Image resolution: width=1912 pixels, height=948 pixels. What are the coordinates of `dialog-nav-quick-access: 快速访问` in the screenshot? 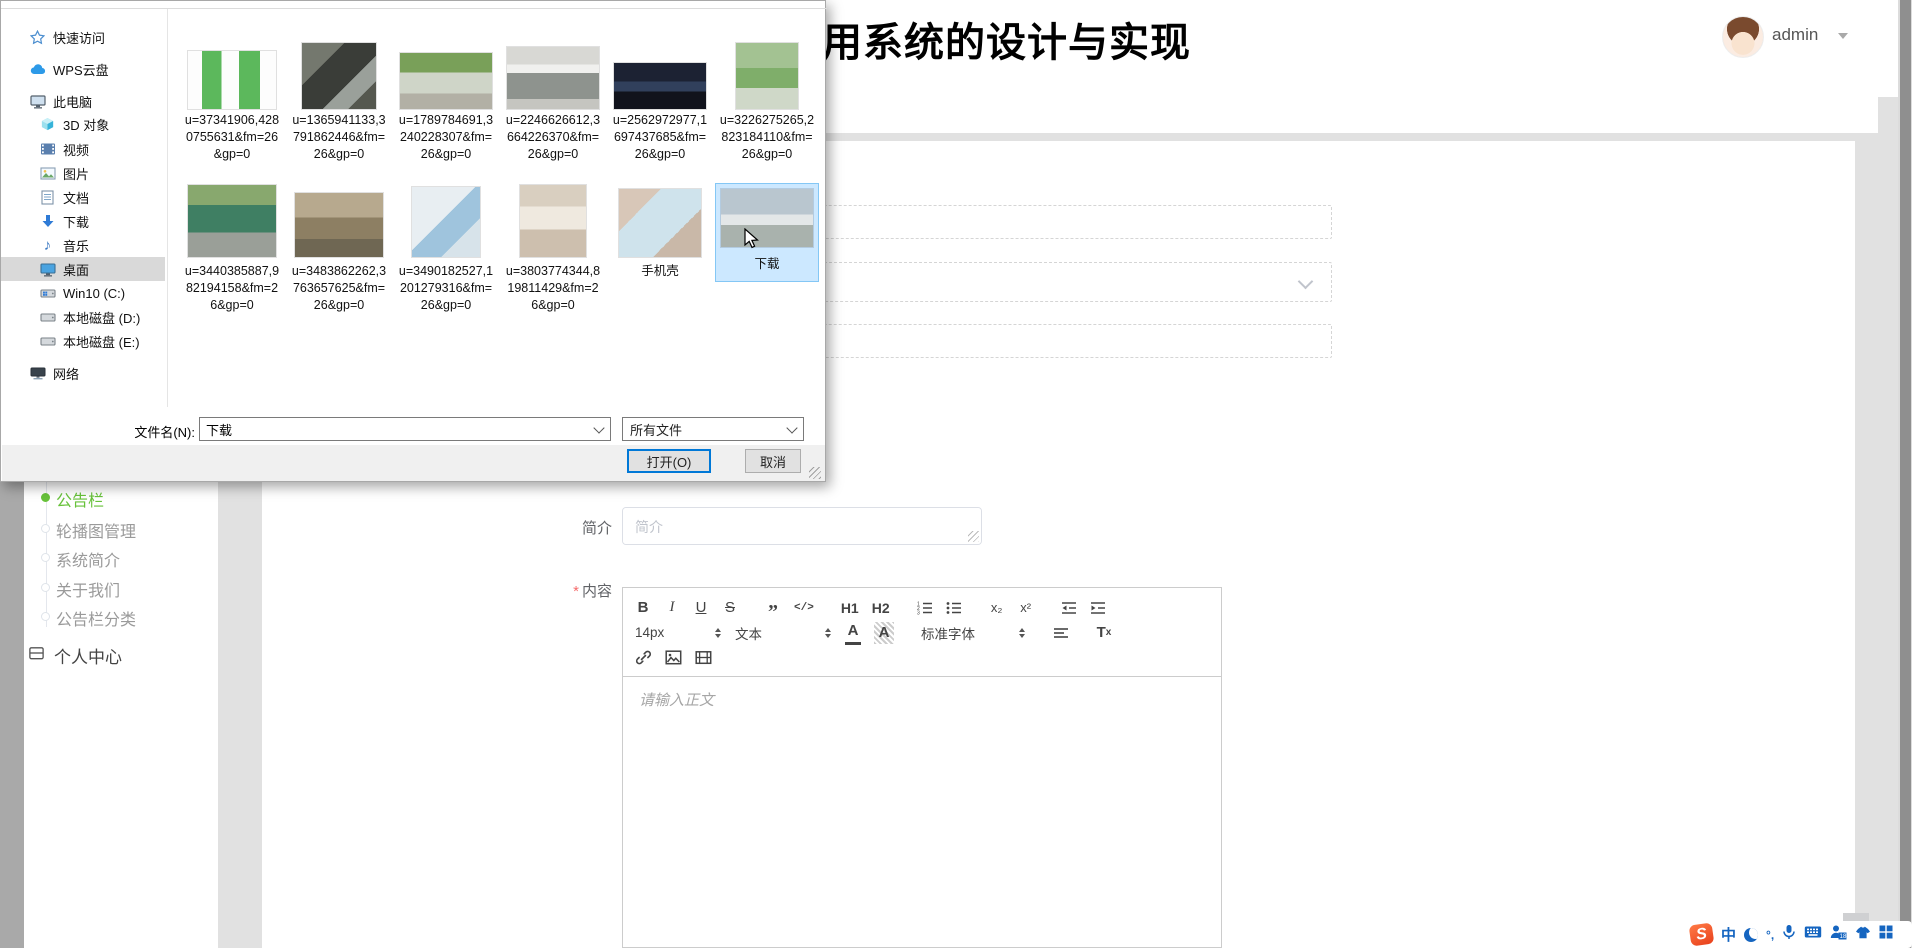 It's located at (67, 37).